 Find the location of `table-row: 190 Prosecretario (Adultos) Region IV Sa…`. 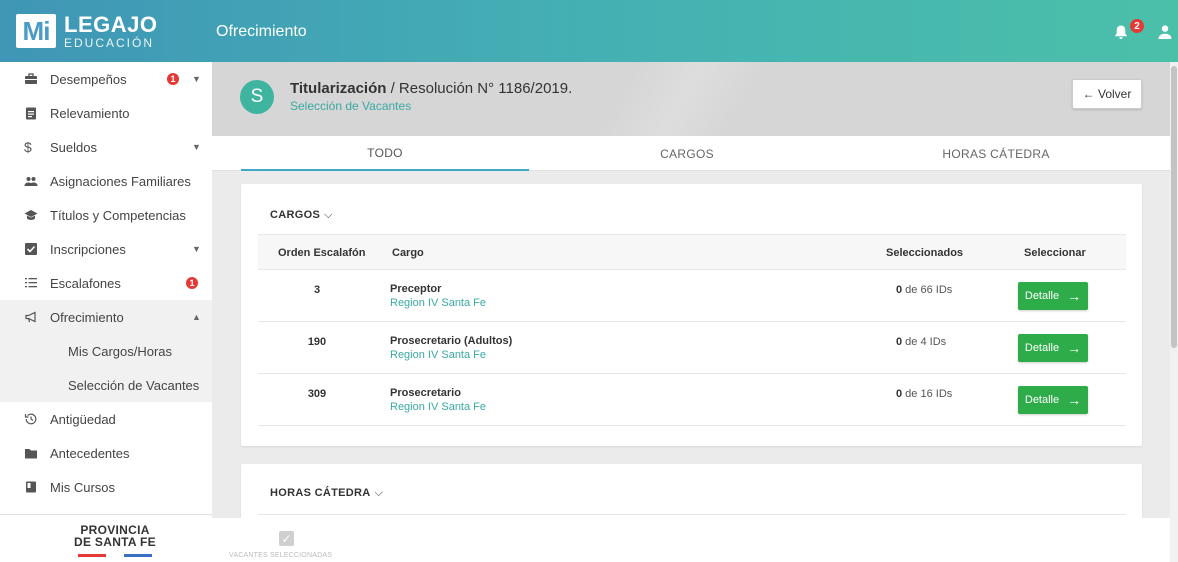

table-row: 190 Prosecretario (Adultos) Region IV Sa… is located at coordinates (692, 348).